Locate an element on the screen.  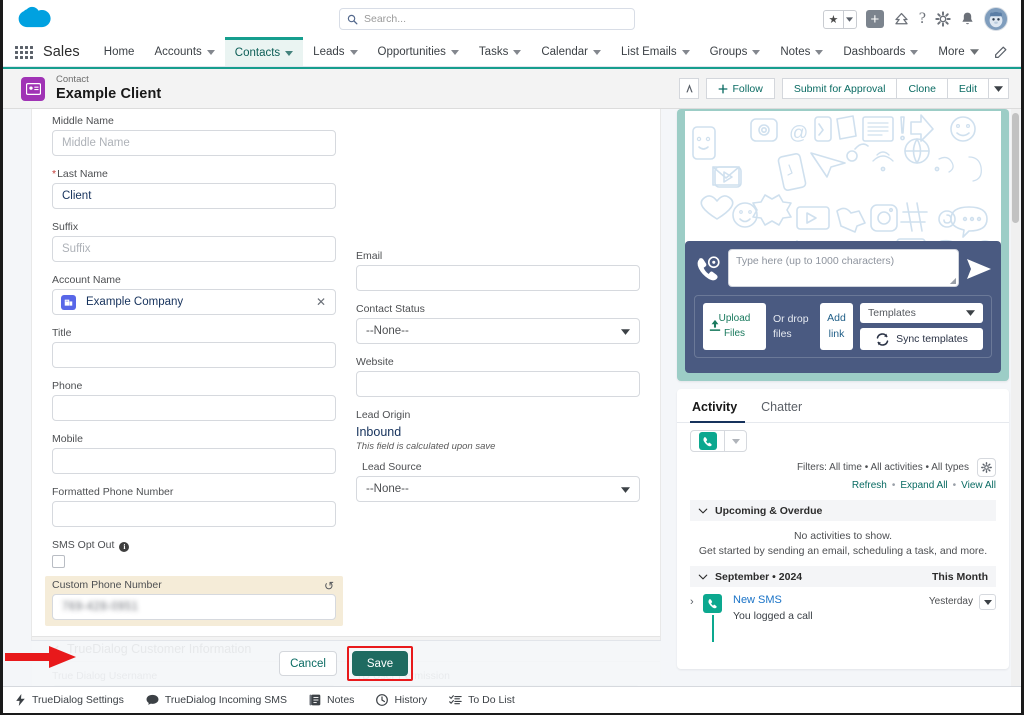
expand-all-link: Expand All is located at coordinates (923, 485).